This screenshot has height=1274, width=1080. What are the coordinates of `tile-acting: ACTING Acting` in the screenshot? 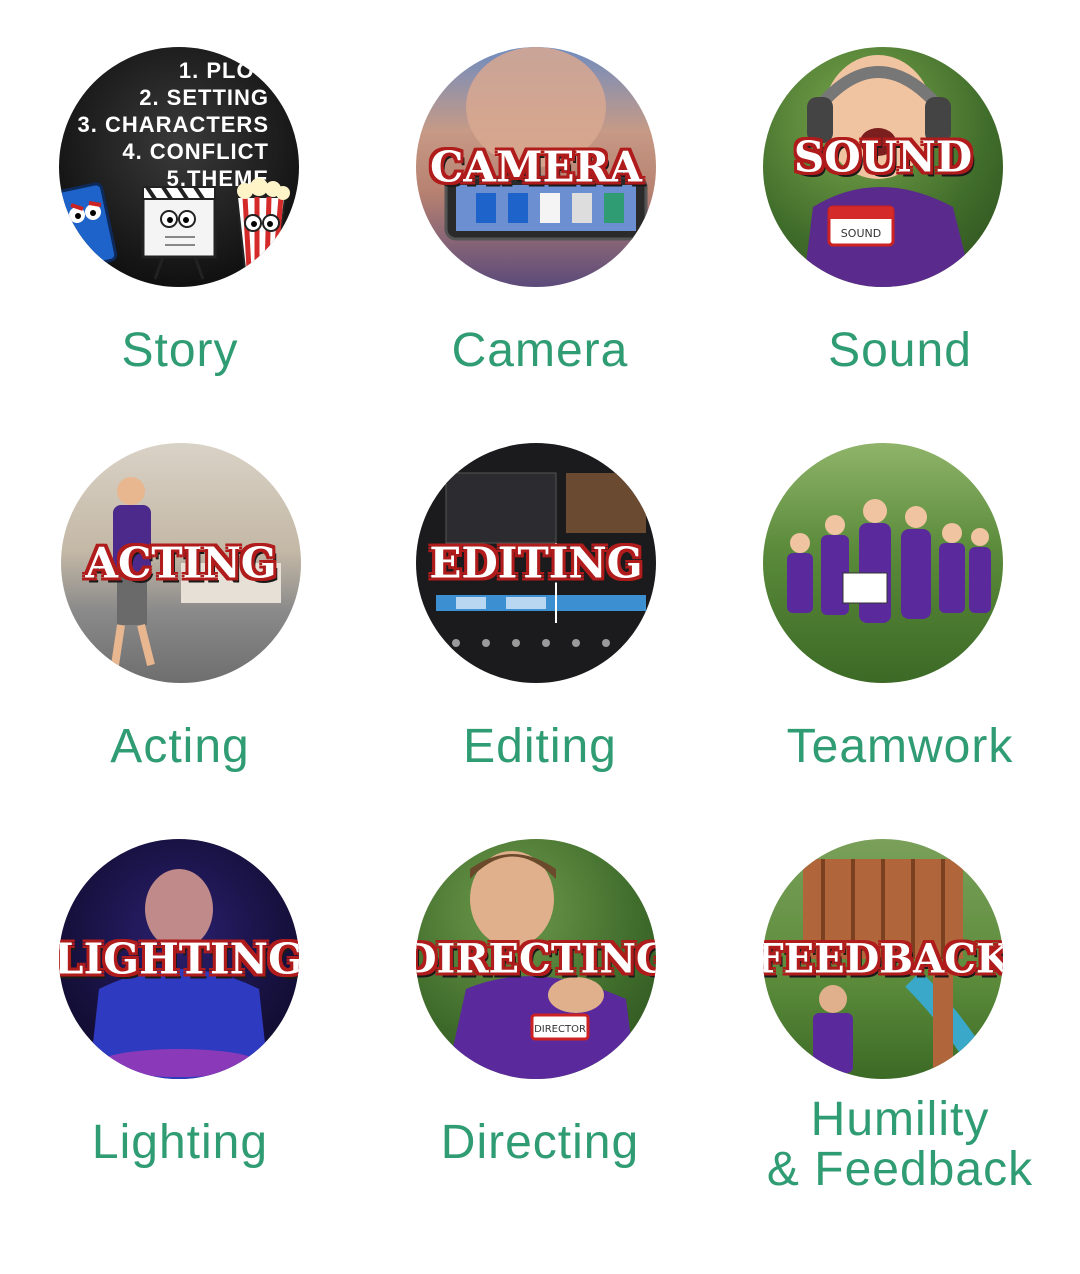 It's located at (180, 594).